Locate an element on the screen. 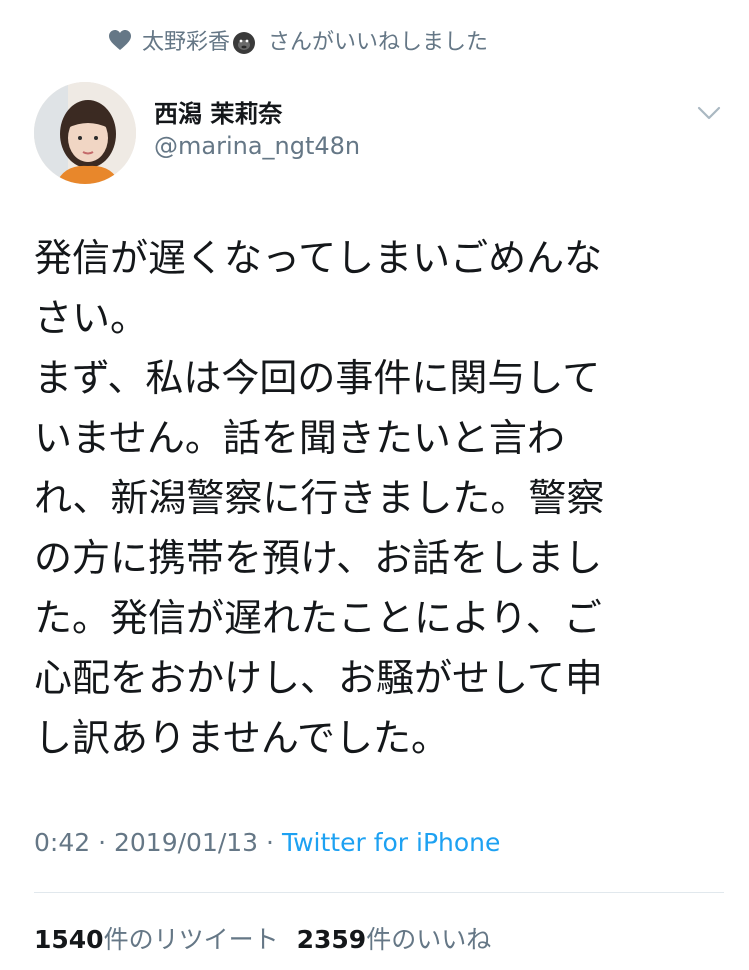  divider is located at coordinates (379, 892).